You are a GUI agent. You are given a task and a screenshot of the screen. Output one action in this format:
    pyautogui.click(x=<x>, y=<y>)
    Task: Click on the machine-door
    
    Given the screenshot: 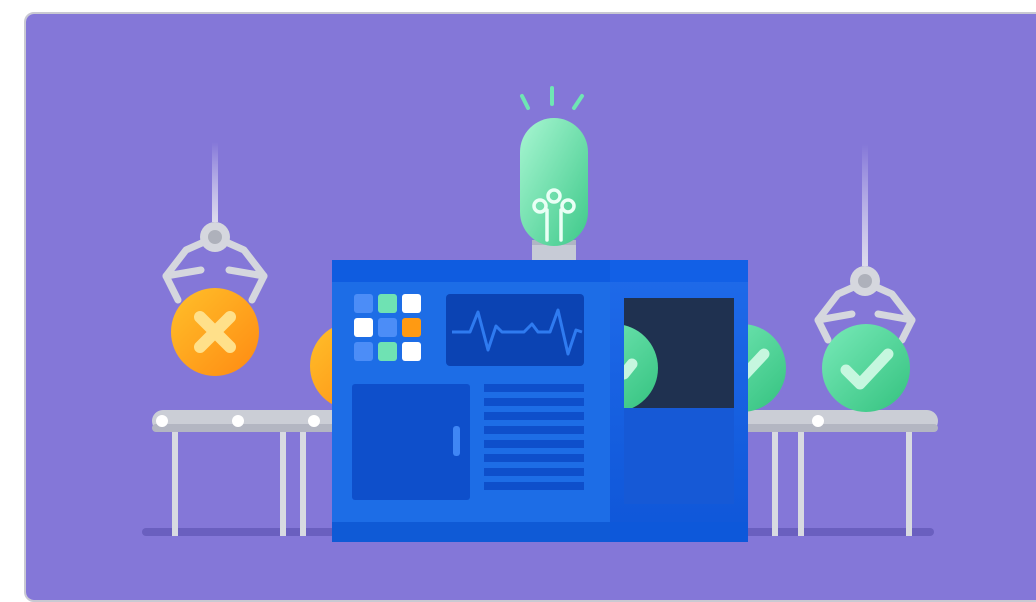 What is the action you would take?
    pyautogui.click(x=411, y=442)
    